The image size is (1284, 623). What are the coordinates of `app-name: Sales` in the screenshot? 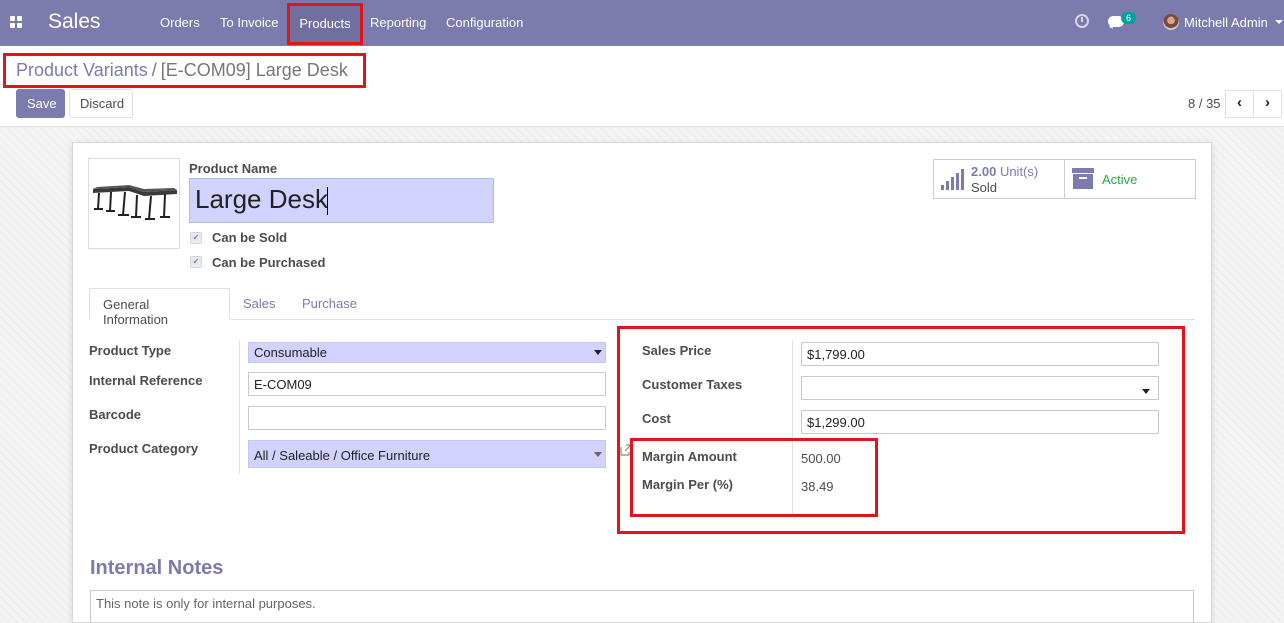 It's located at (74, 22).